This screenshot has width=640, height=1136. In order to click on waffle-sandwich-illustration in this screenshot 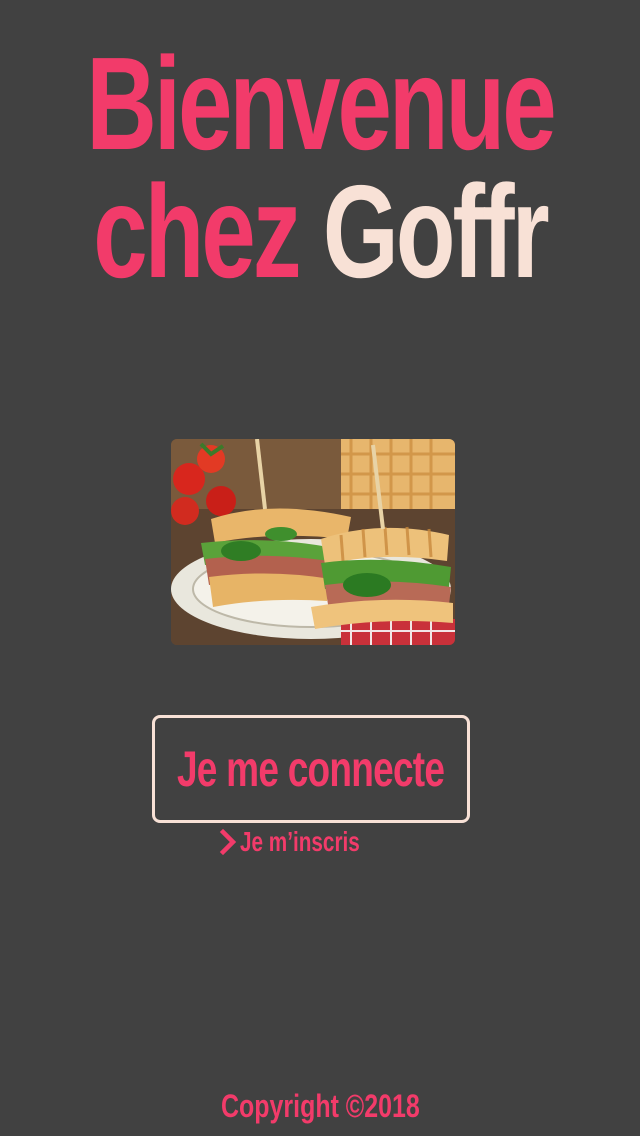, I will do `click(313, 542)`.